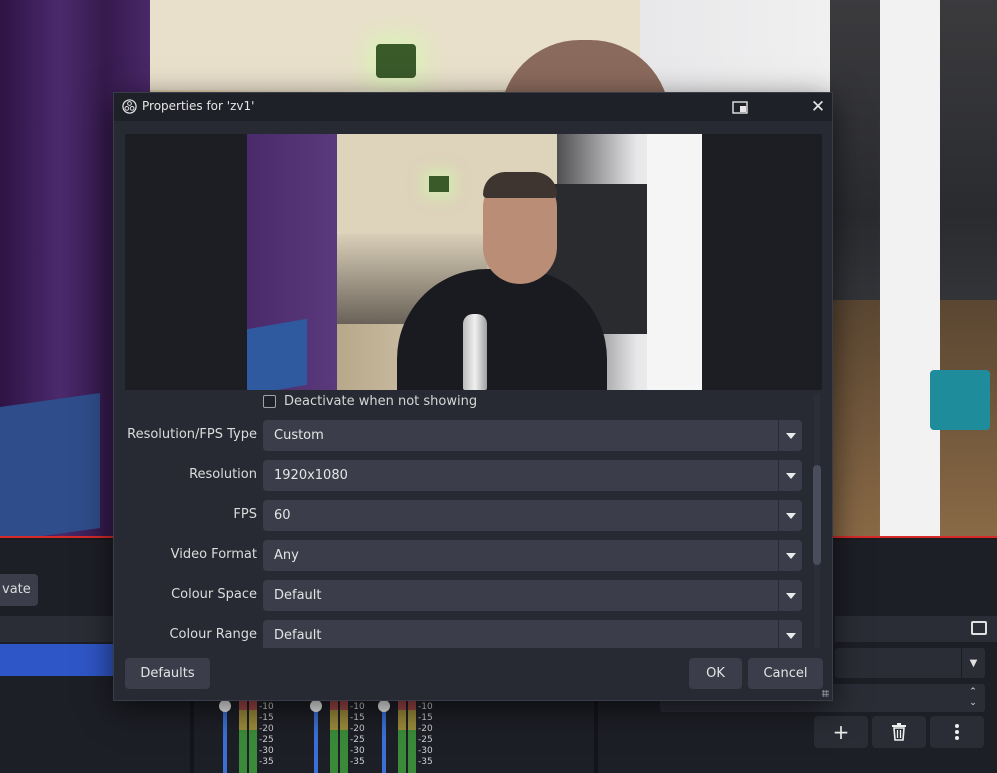 The image size is (997, 773). Describe the element at coordinates (818, 107) in the screenshot. I see `close-icon: ✕` at that location.